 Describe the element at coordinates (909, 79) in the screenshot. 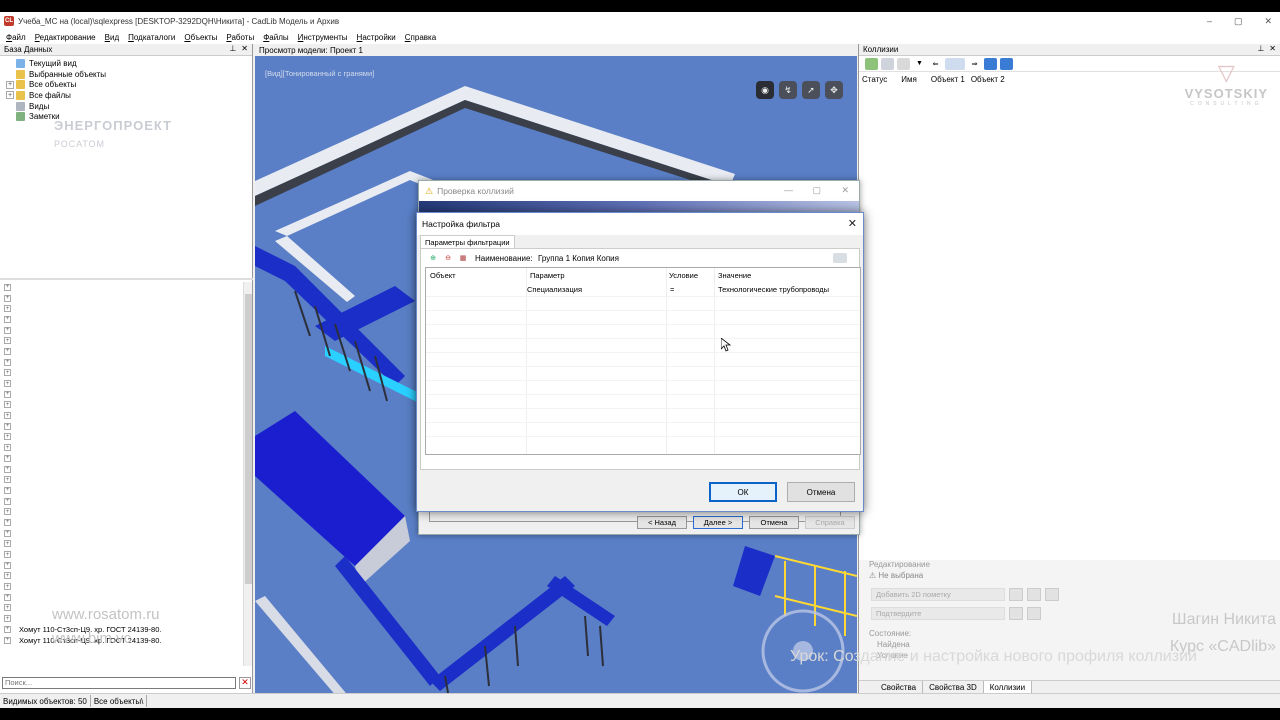

I see `column-name: Имя` at that location.